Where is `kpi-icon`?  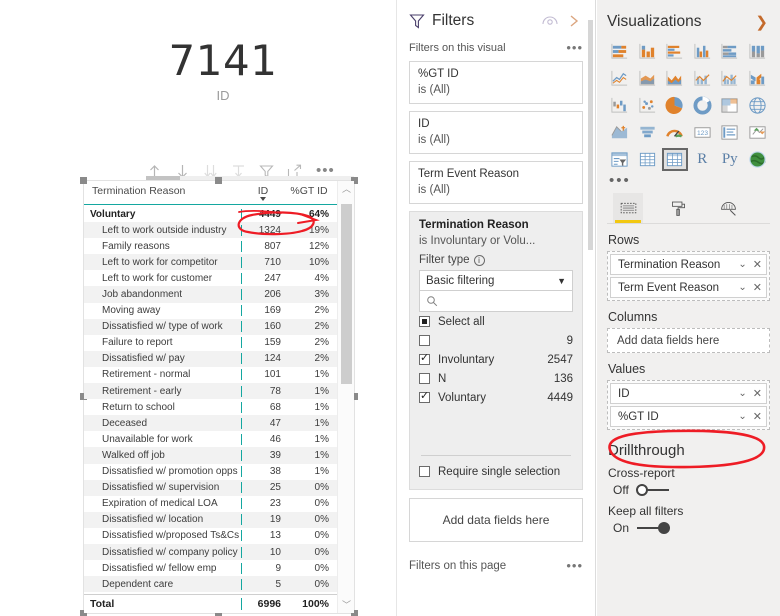 kpi-icon is located at coordinates (758, 132).